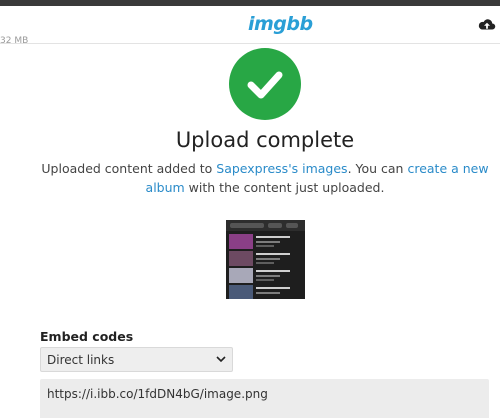  Describe the element at coordinates (284, 187) in the screenshot. I see `desc-suffix: with the content just uploaded.` at that location.